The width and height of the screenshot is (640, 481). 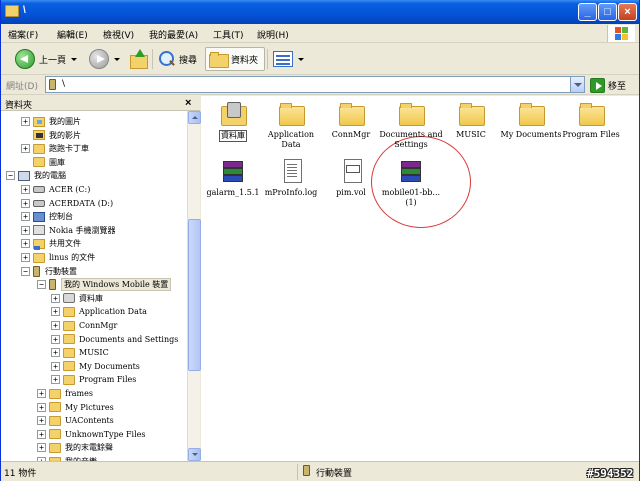 I want to click on tree-item: + 跑跑卡丁車, so click(x=55, y=148).